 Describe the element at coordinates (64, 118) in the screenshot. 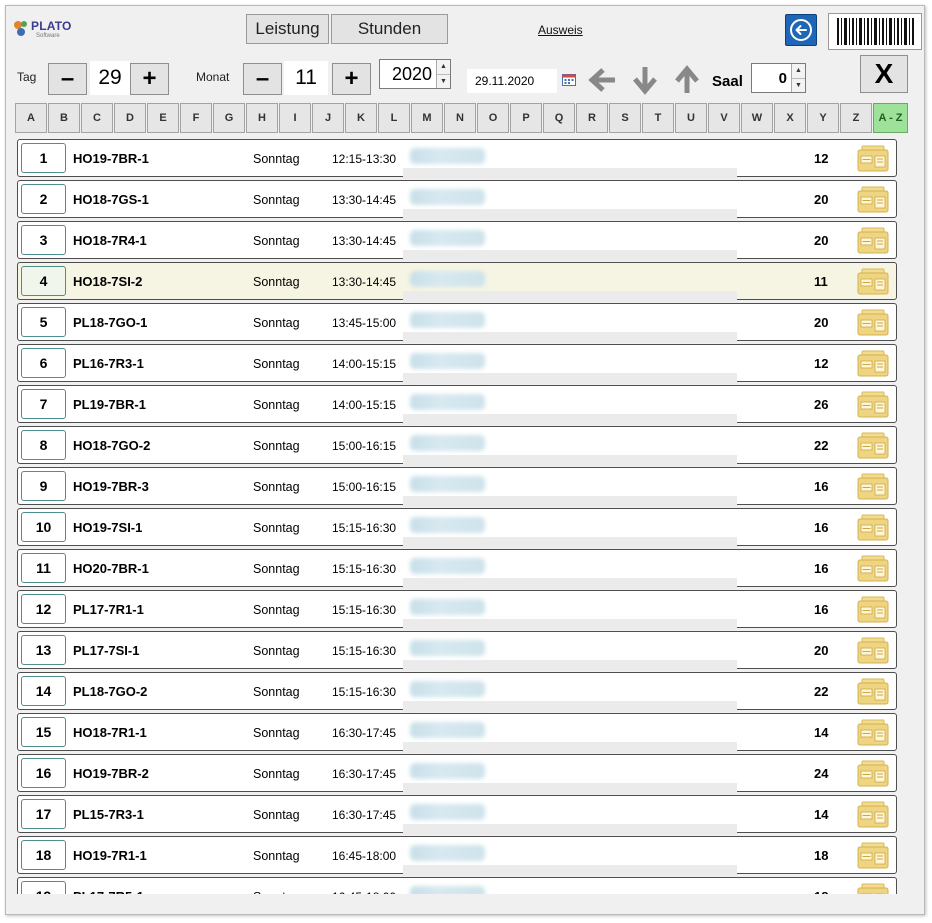

I see `letter-button-b: B` at that location.